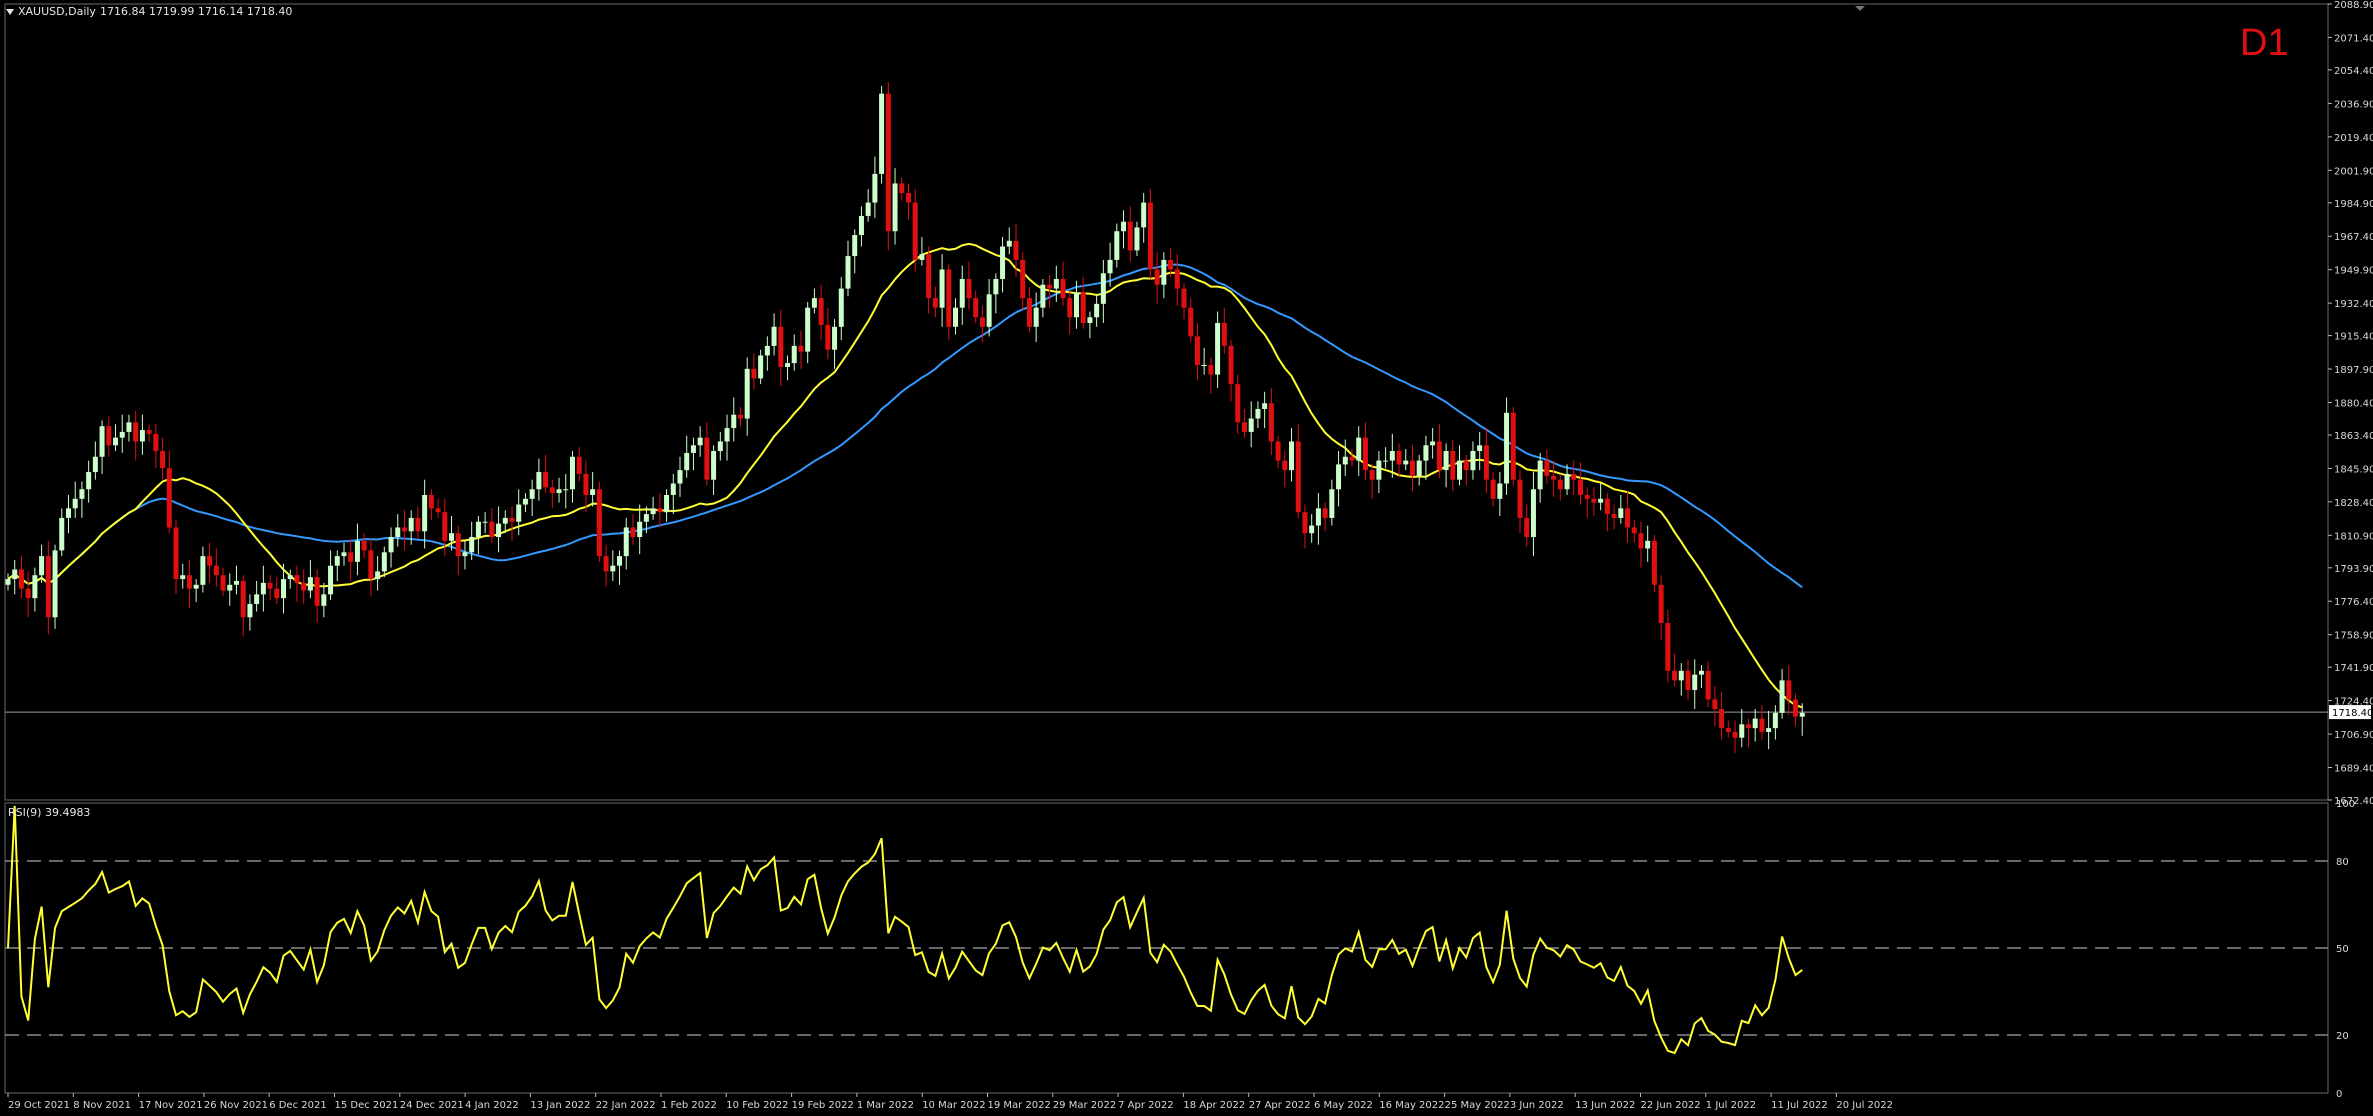 This screenshot has width=2373, height=1116. I want to click on price-tick-label: 1915.40, so click(2353, 337).